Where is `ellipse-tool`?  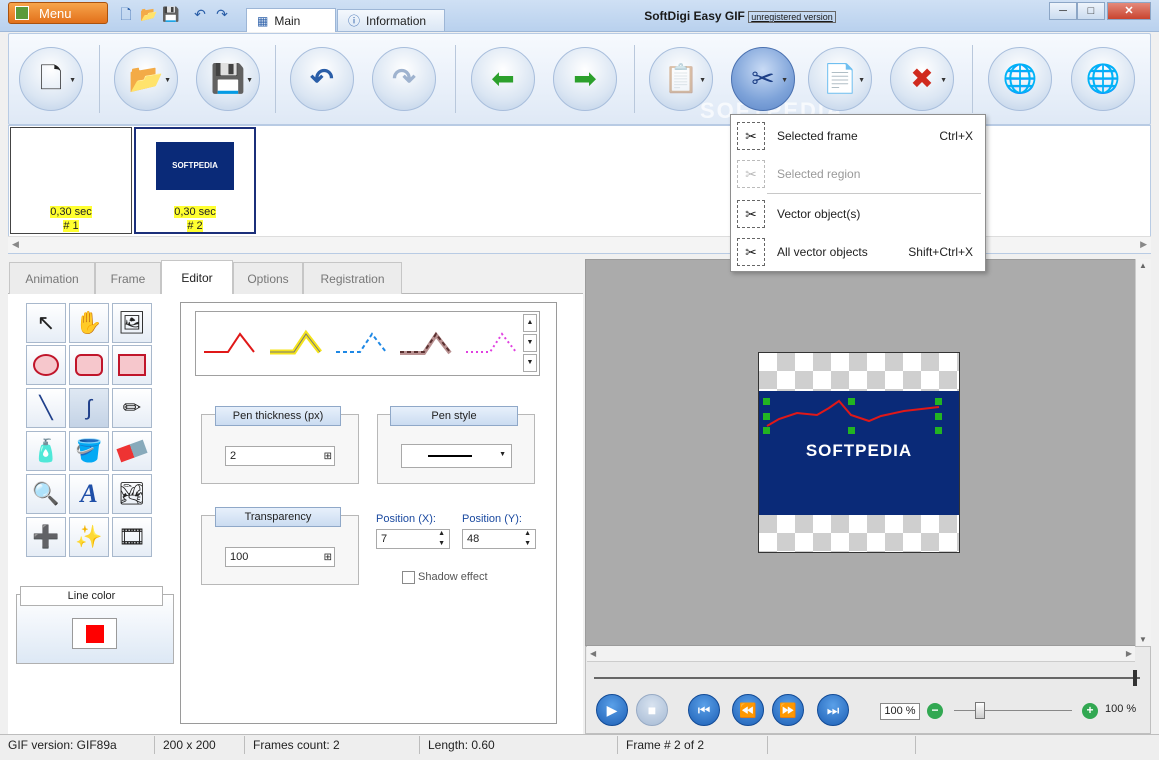 ellipse-tool is located at coordinates (46, 365).